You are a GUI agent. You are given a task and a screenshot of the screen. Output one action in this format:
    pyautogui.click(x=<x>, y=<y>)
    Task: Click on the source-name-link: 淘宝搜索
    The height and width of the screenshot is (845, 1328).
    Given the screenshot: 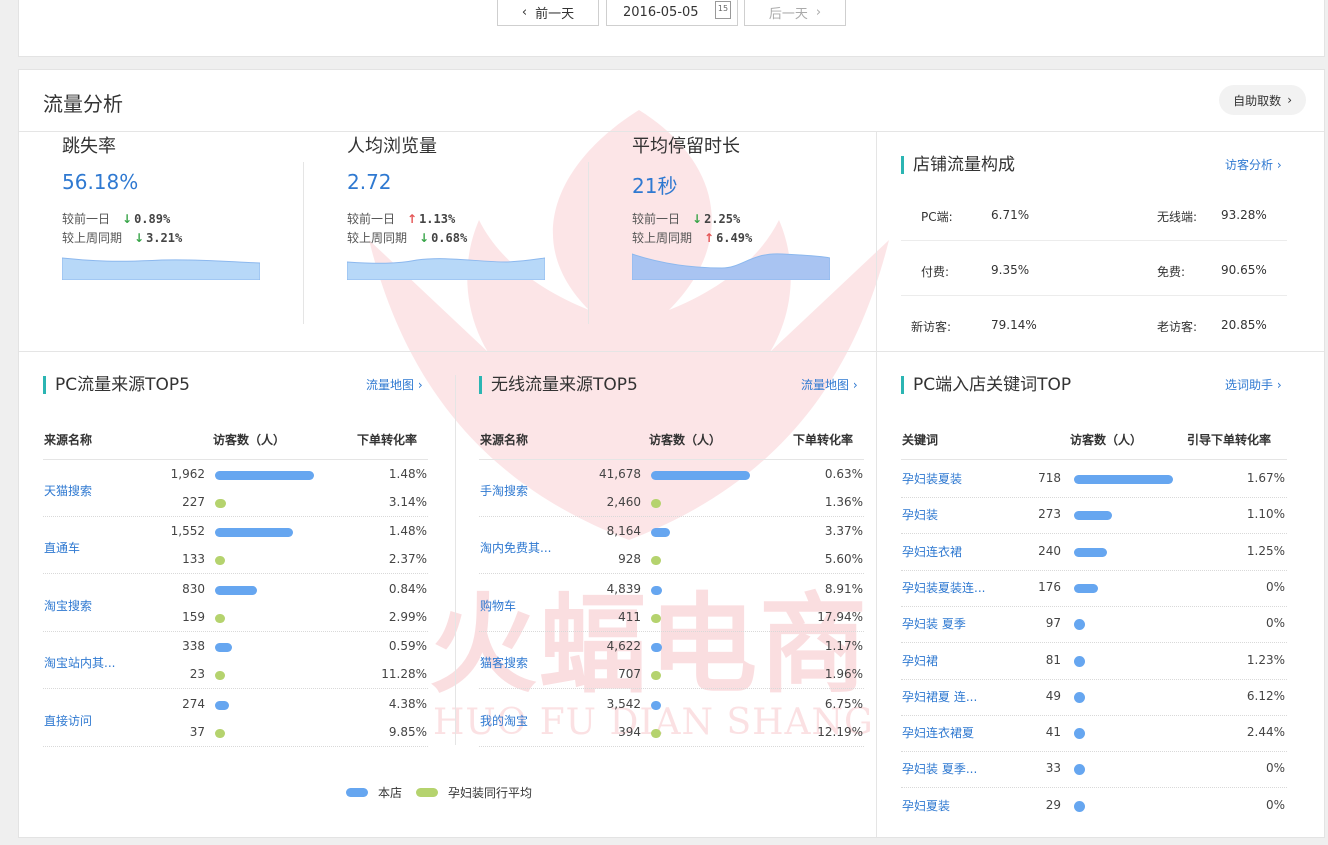 What is the action you would take?
    pyautogui.click(x=68, y=605)
    